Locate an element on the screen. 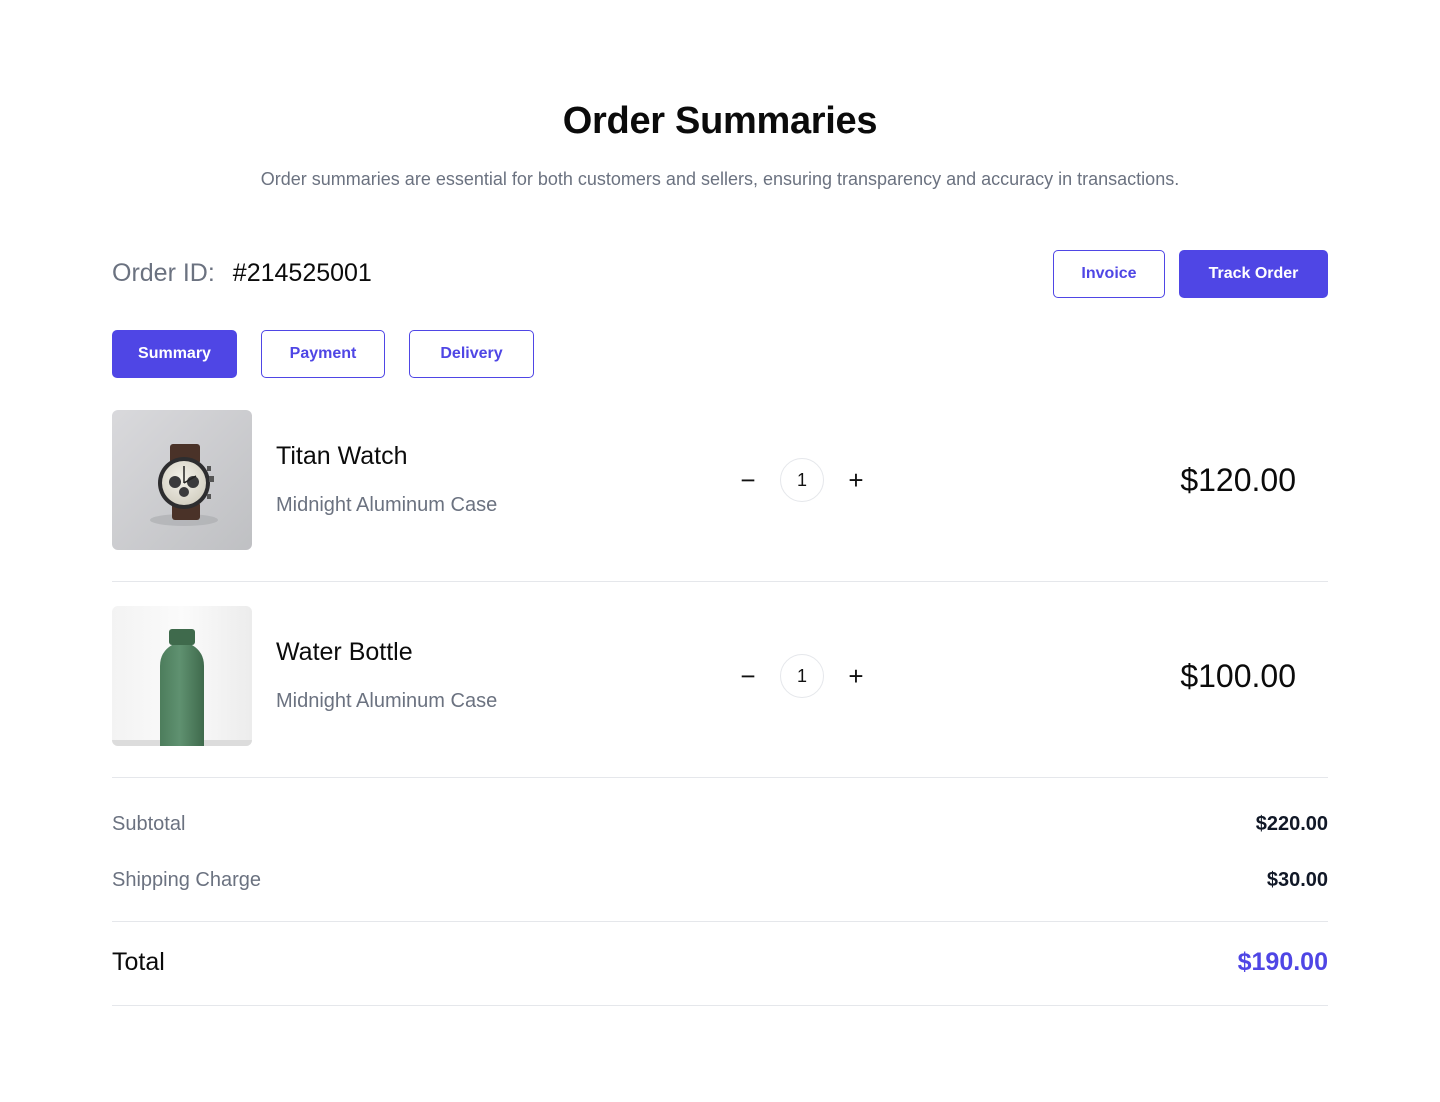  order-id: Order ID: #214525001 is located at coordinates (242, 273).